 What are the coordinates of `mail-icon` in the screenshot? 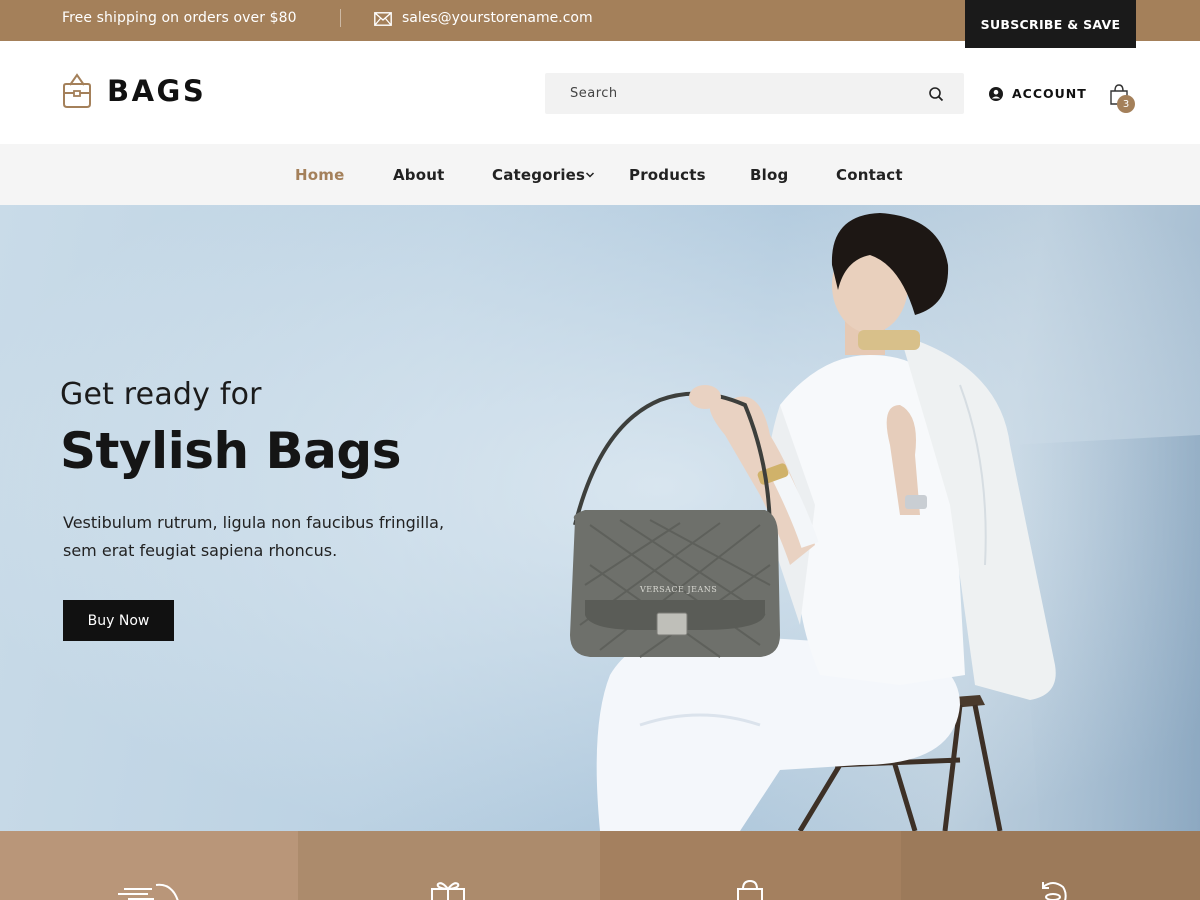 It's located at (383, 19).